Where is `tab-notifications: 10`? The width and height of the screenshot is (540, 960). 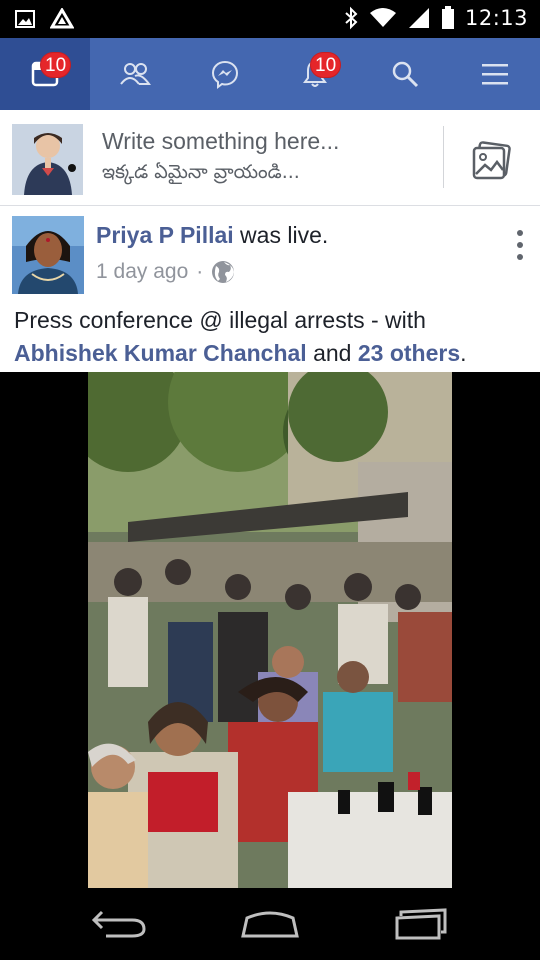 tab-notifications: 10 is located at coordinates (315, 74).